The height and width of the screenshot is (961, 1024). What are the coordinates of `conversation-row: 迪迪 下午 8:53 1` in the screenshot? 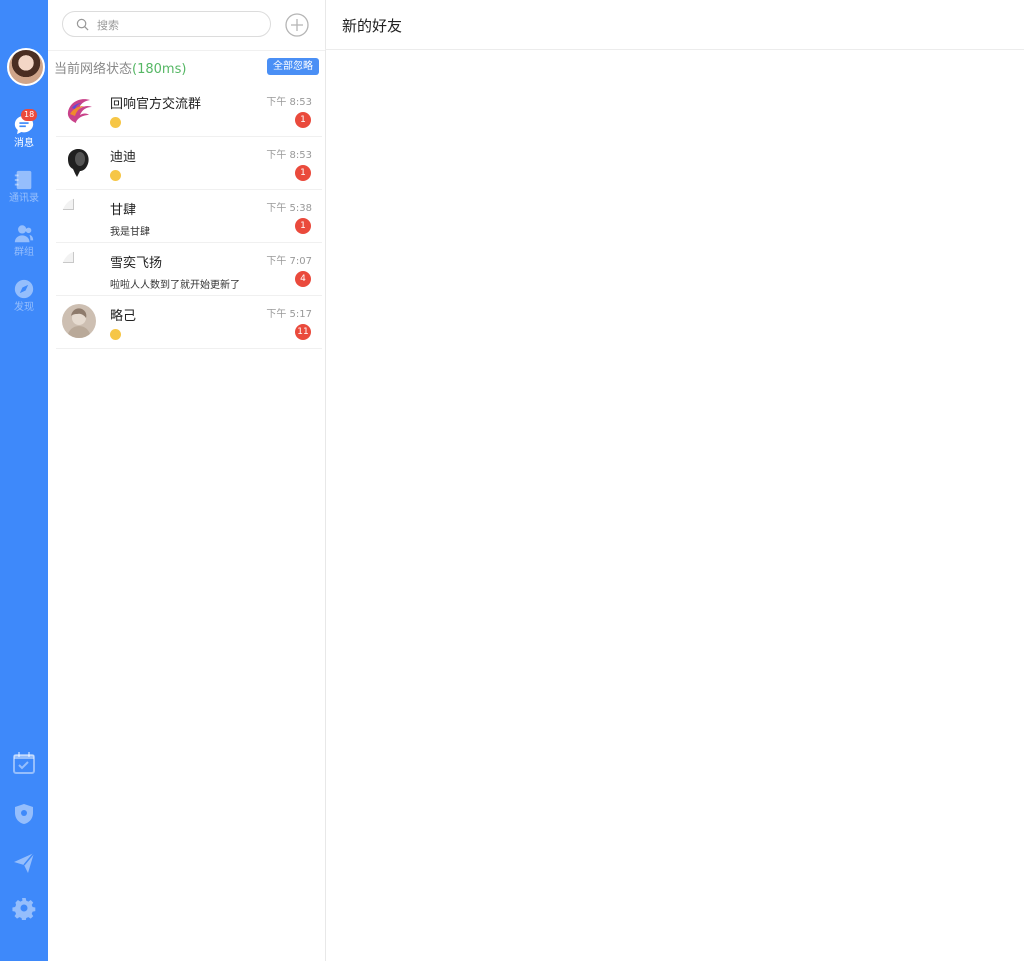 It's located at (189, 163).